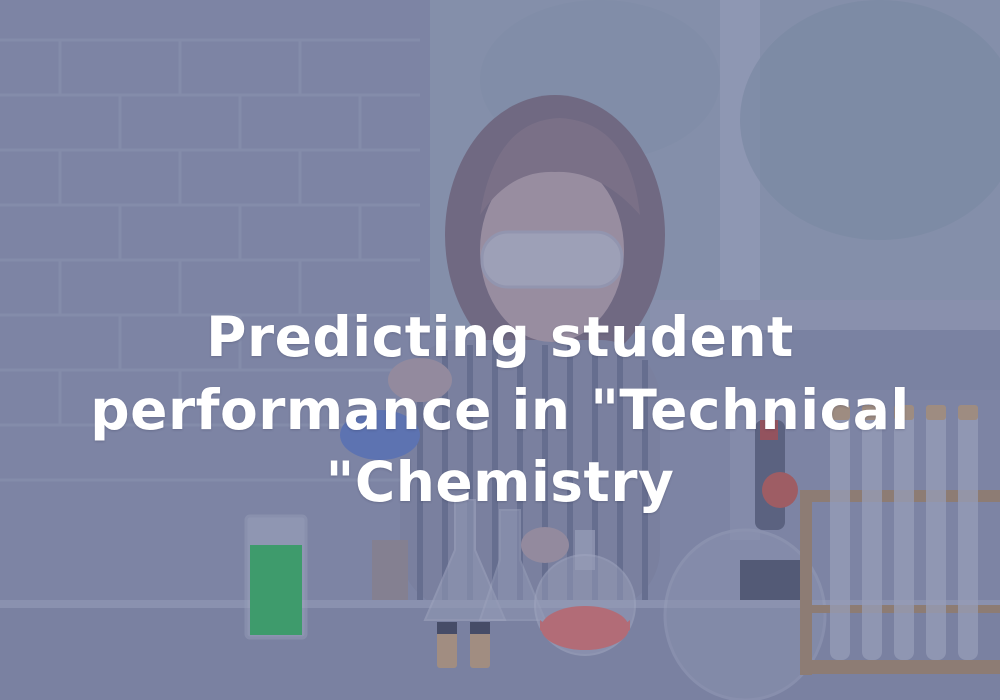  What do you see at coordinates (500, 337) in the screenshot?
I see `hero-title-line: Predicting student` at bounding box center [500, 337].